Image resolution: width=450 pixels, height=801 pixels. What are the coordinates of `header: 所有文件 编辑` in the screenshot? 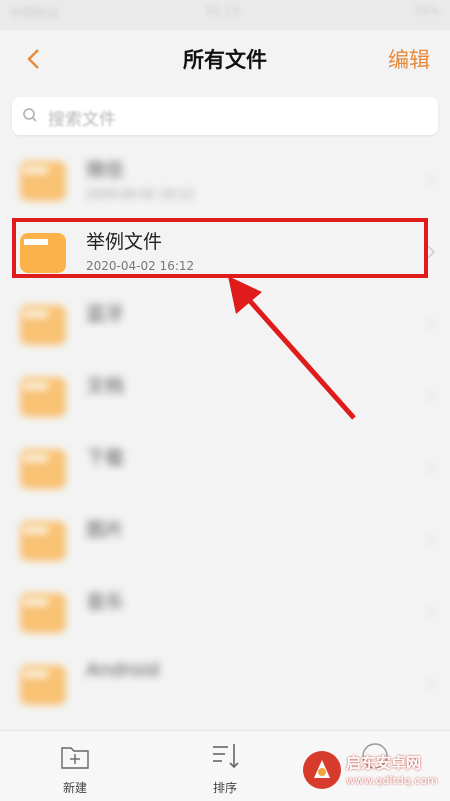 It's located at (225, 59).